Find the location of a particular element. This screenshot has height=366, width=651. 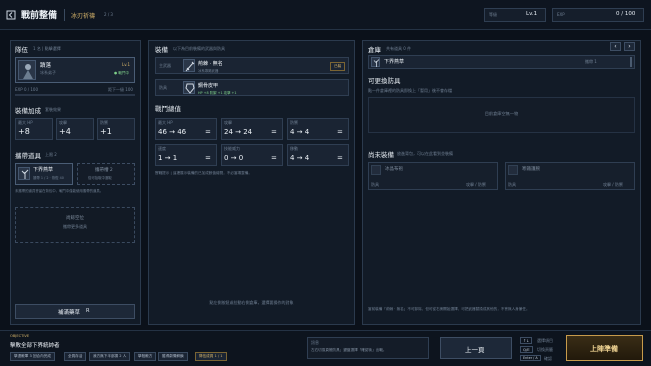

bonus-title: 裝備加成 is located at coordinates (28, 111).